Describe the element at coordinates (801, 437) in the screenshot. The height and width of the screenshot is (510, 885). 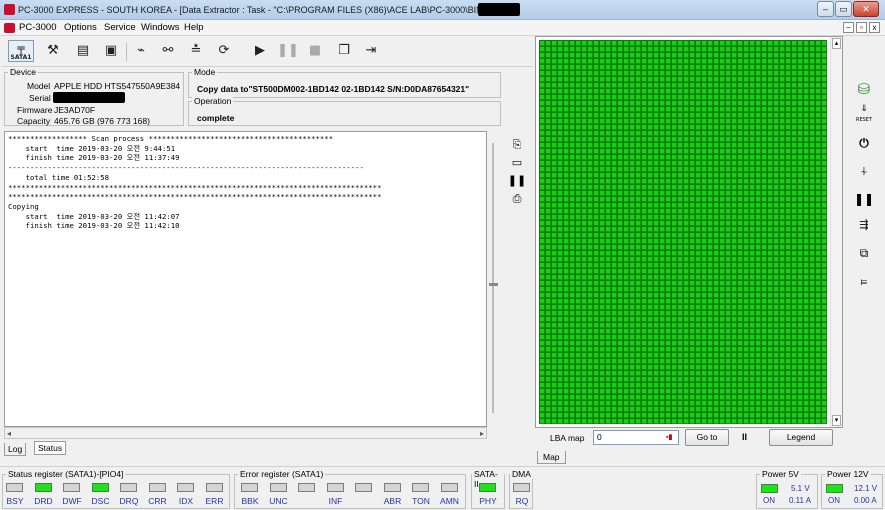
I see `legend-button: Legend` at that location.